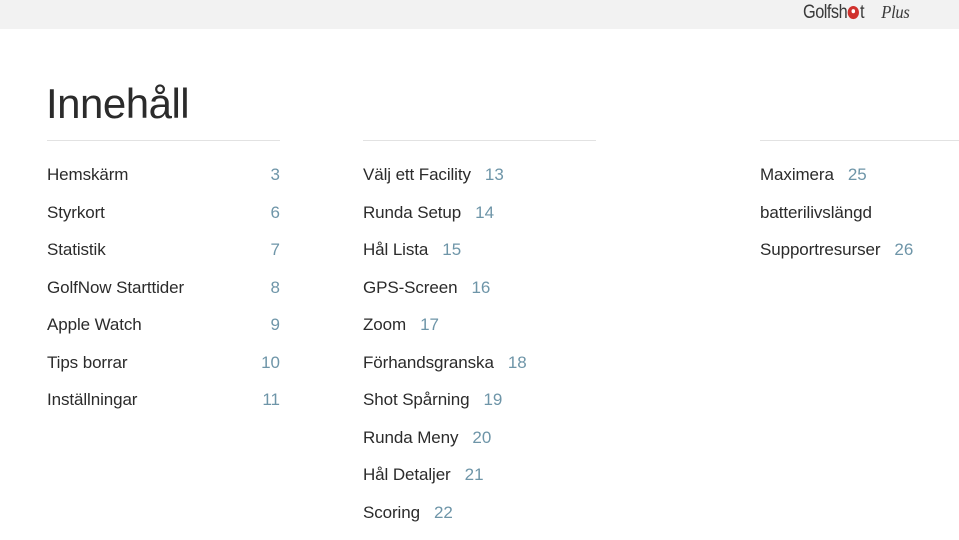 The width and height of the screenshot is (959, 540). What do you see at coordinates (816, 212) in the screenshot?
I see `toc-entry-label: batterilivslängd` at bounding box center [816, 212].